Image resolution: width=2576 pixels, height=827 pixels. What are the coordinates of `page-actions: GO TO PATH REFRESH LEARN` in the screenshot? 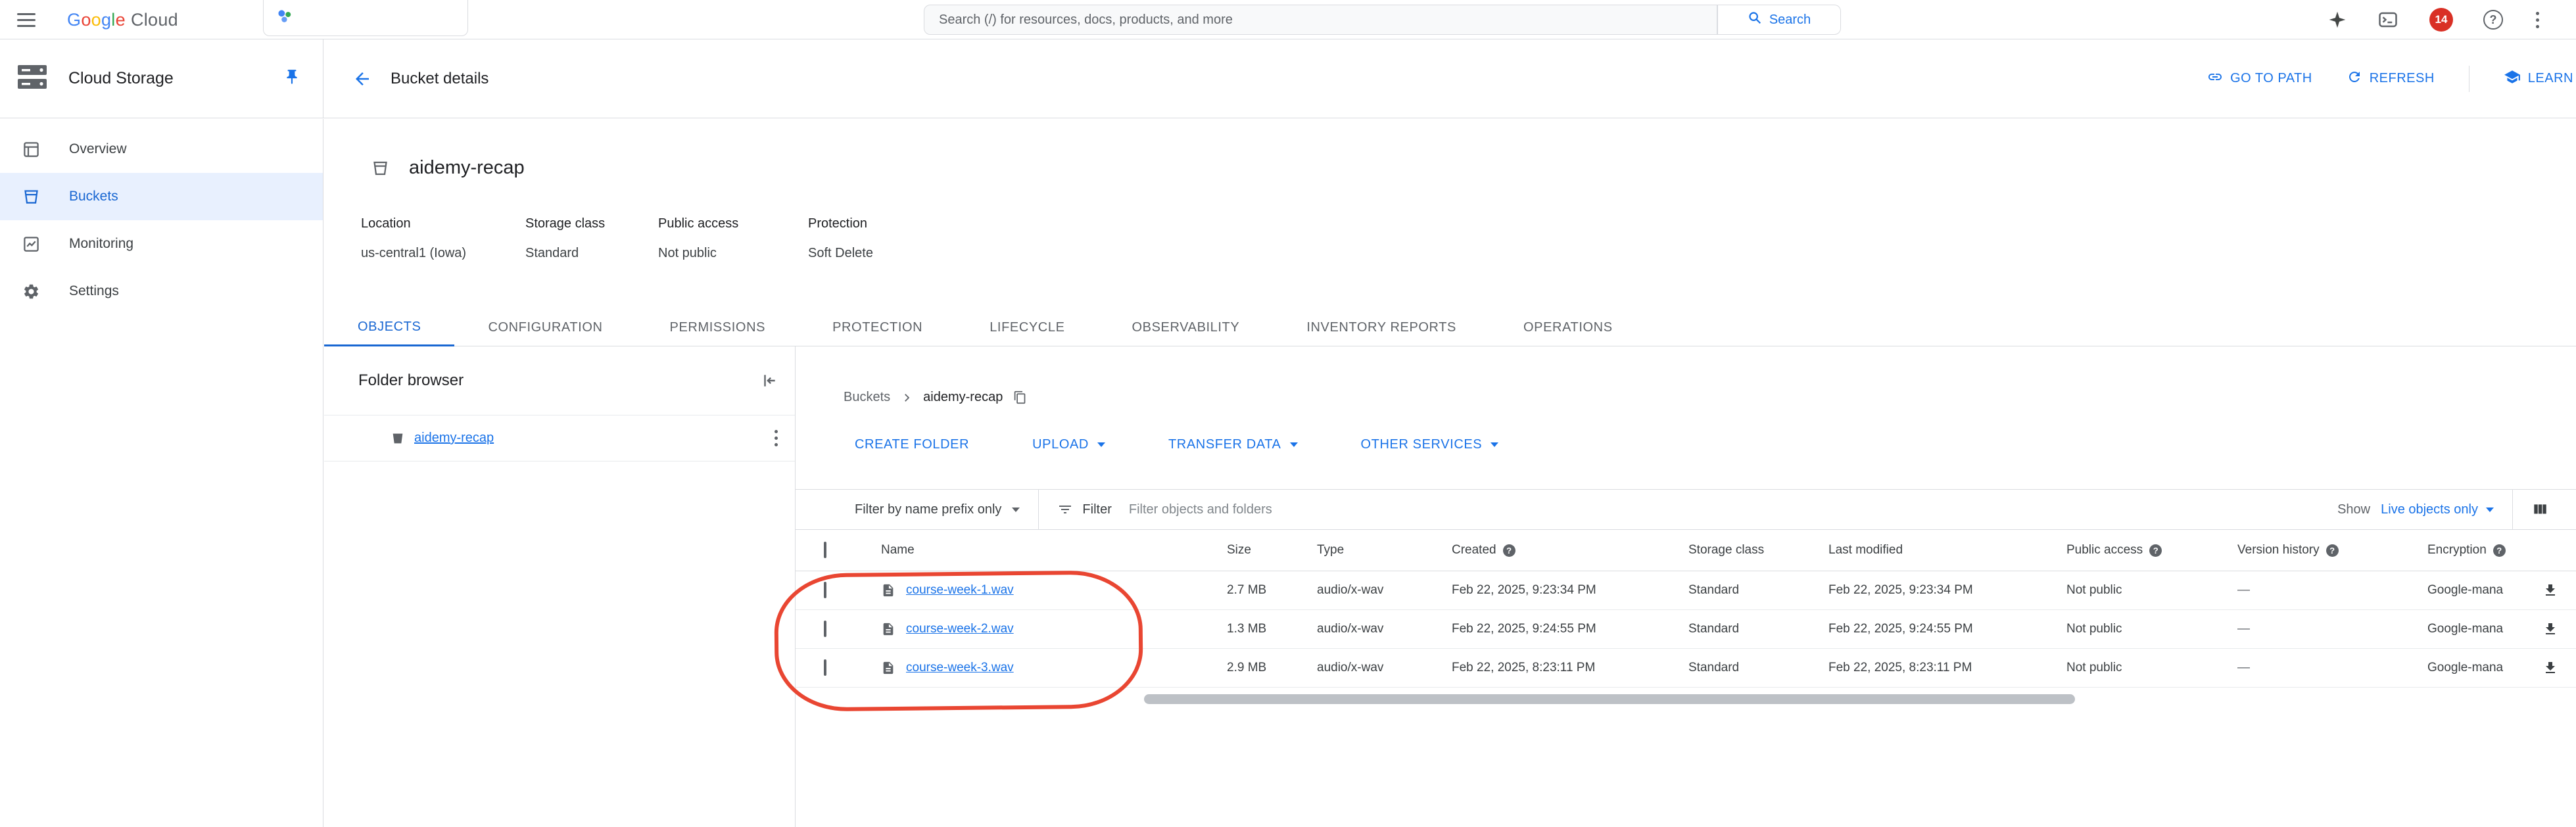 It's located at (2391, 78).